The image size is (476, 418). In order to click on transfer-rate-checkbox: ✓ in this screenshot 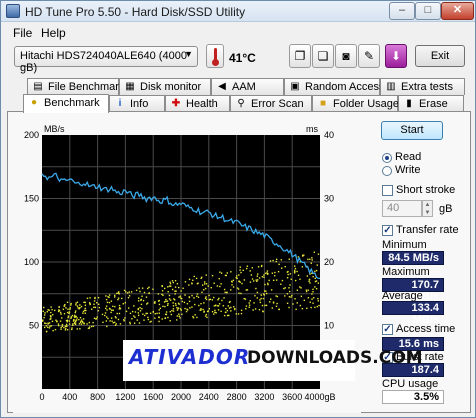, I will do `click(387, 230)`.